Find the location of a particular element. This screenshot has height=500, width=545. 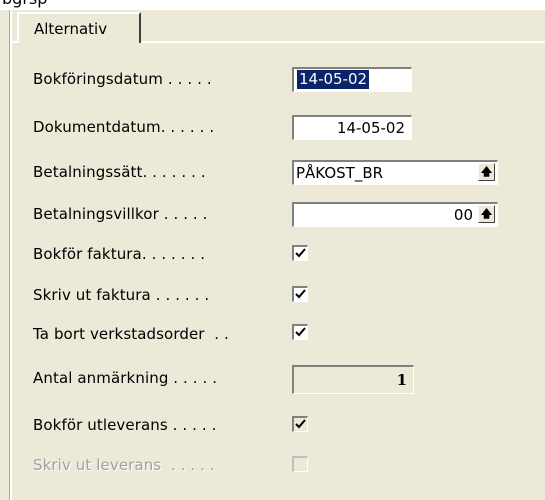

bokforingsdatum-label: Bokföringsdatum . . . . . is located at coordinates (122, 79).